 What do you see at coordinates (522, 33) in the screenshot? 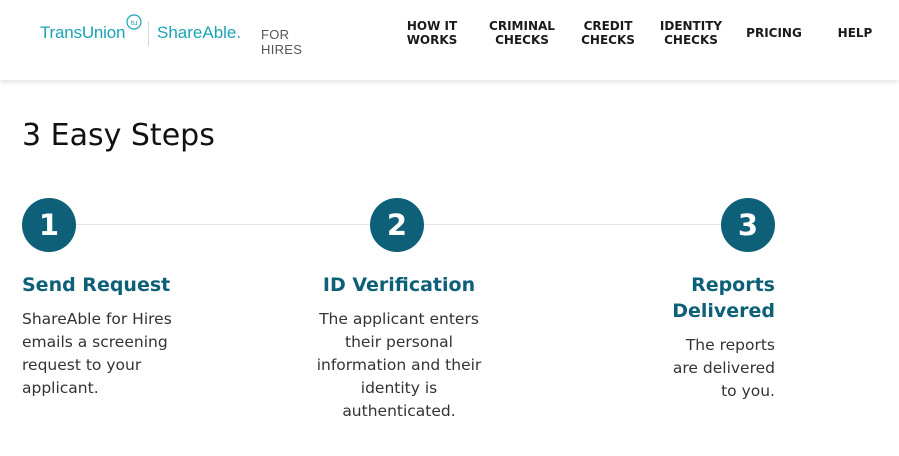
I see `nav-criminal-checks: CRIMINAL CHECKS` at bounding box center [522, 33].